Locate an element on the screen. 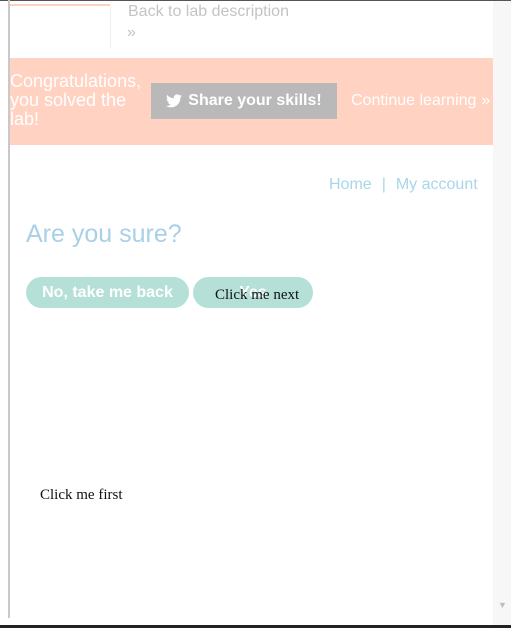 Image resolution: width=511 pixels, height=628 pixels. continue-learning-link: Continue learning» is located at coordinates (420, 101).